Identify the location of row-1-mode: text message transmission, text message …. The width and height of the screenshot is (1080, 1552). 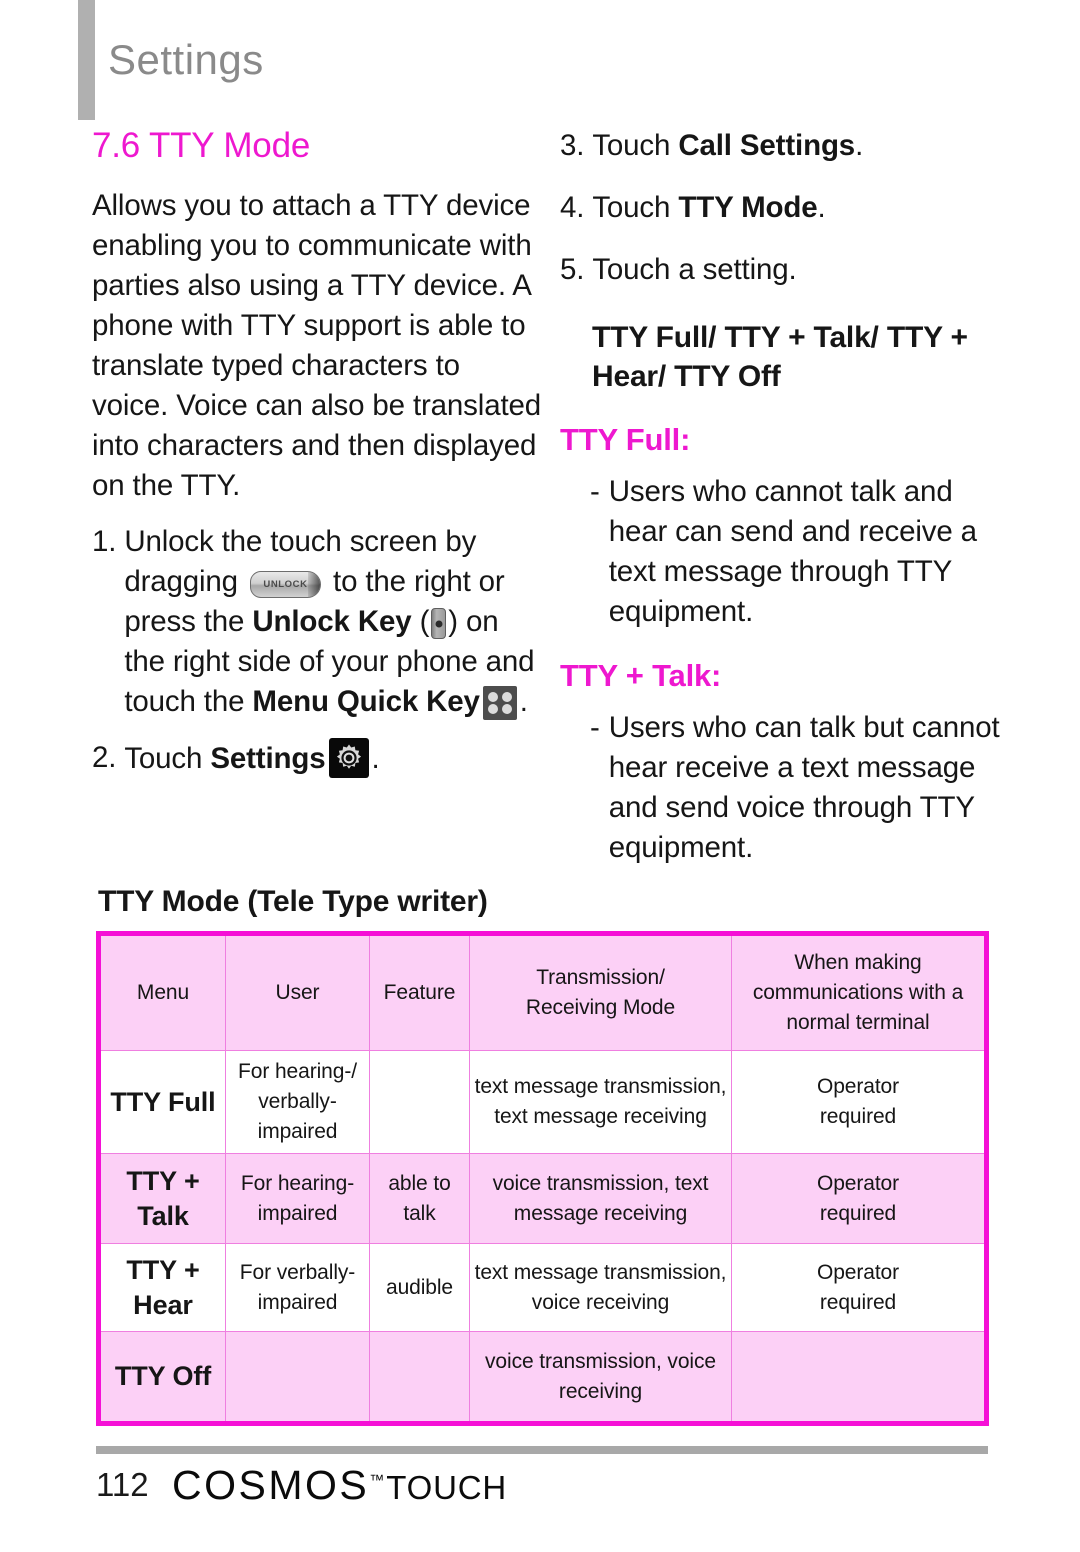
(600, 1102).